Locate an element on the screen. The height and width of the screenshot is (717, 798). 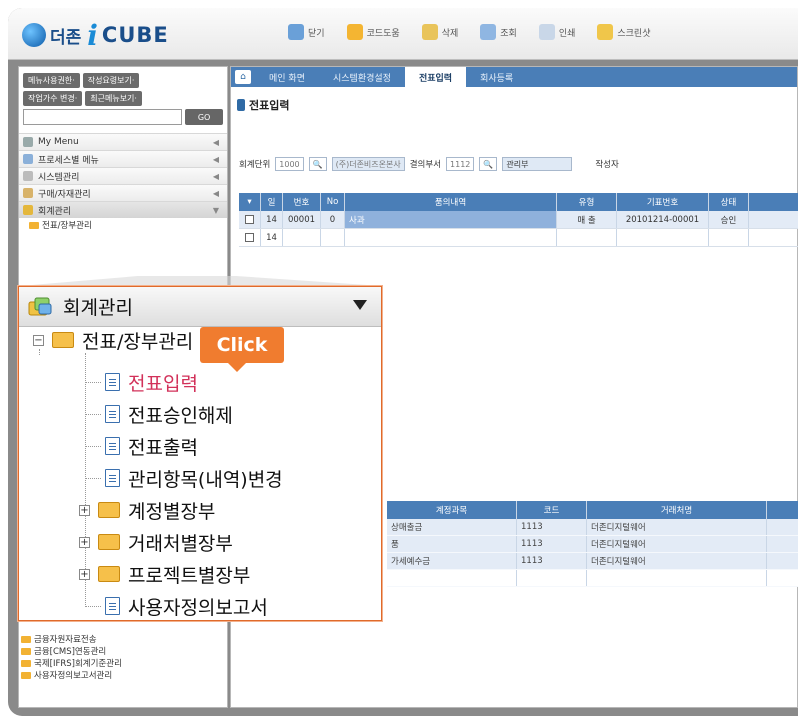
sidebar-item-my-menu: My Menu ◀ is located at coordinates (123, 141).